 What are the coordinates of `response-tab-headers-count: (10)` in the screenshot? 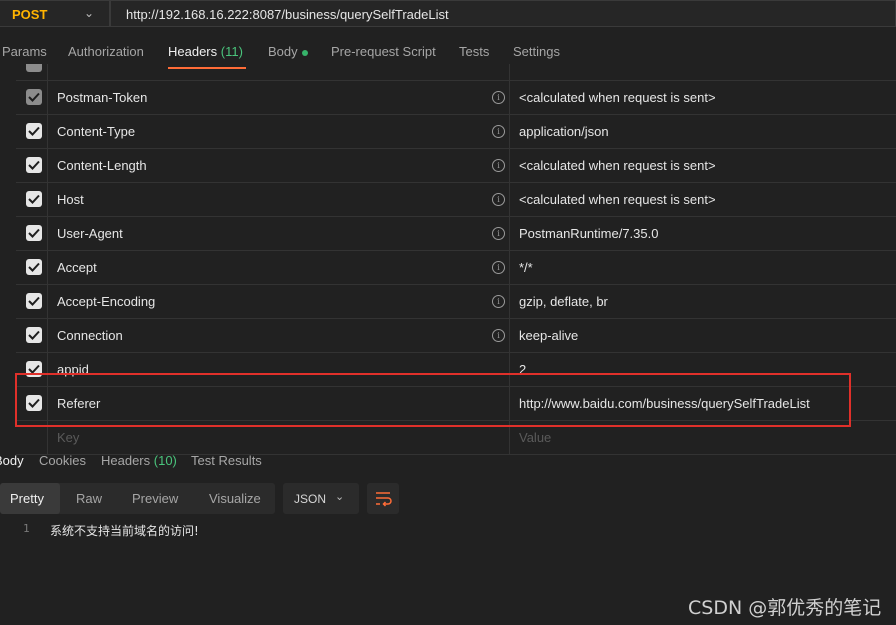 It's located at (165, 460).